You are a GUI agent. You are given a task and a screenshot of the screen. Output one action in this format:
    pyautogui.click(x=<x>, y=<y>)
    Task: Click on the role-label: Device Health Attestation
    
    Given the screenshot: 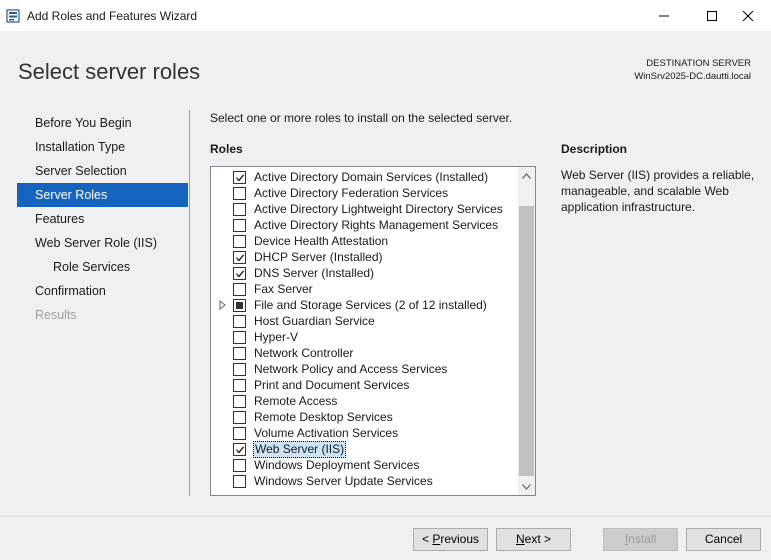 What is the action you would take?
    pyautogui.click(x=321, y=241)
    